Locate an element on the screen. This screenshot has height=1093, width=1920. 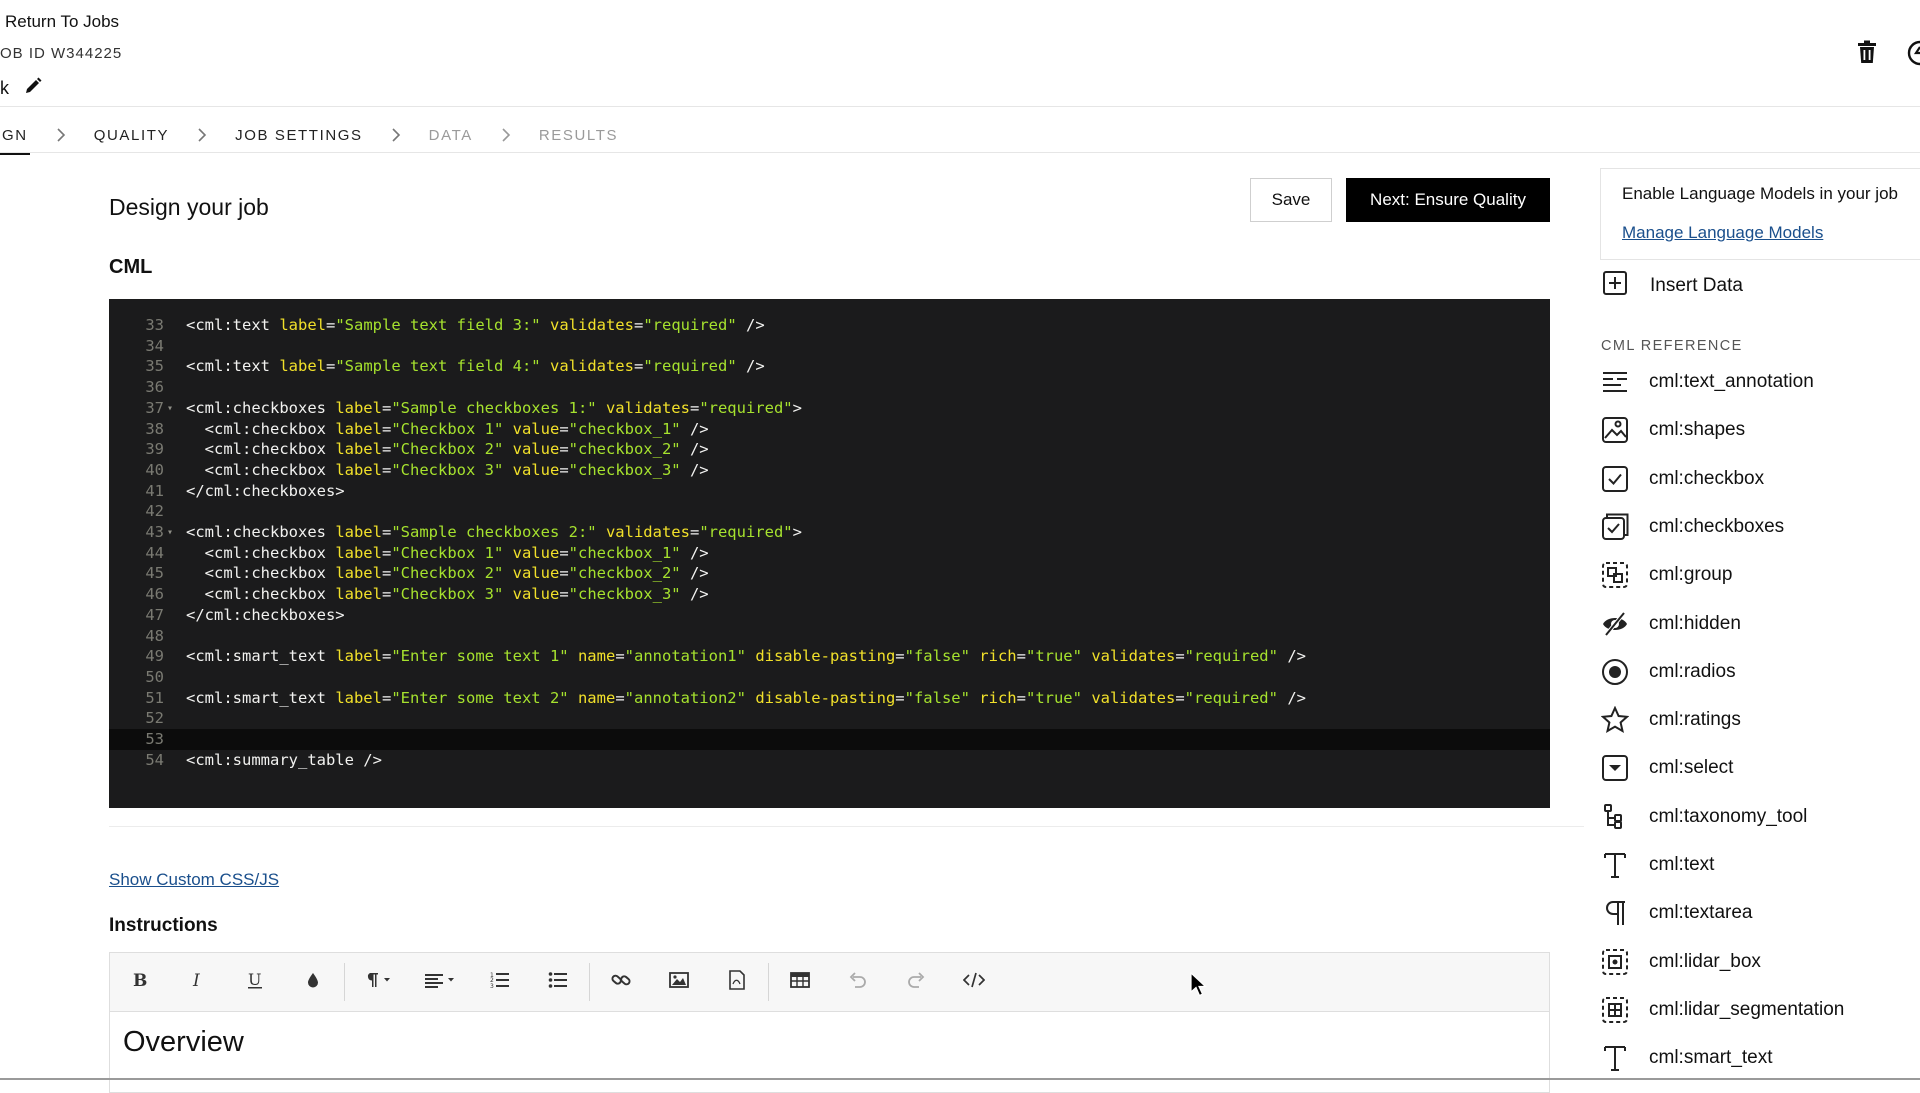
star-icon is located at coordinates (1615, 720).